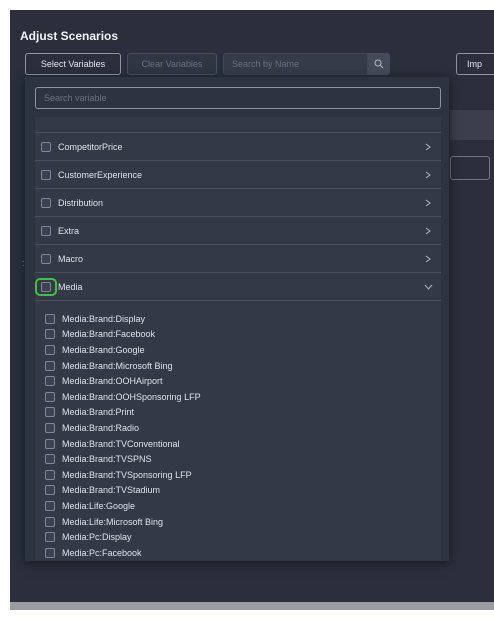 The width and height of the screenshot is (494, 620). What do you see at coordinates (238, 381) in the screenshot?
I see `list-item: Media:Brand:OOHAirport` at bounding box center [238, 381].